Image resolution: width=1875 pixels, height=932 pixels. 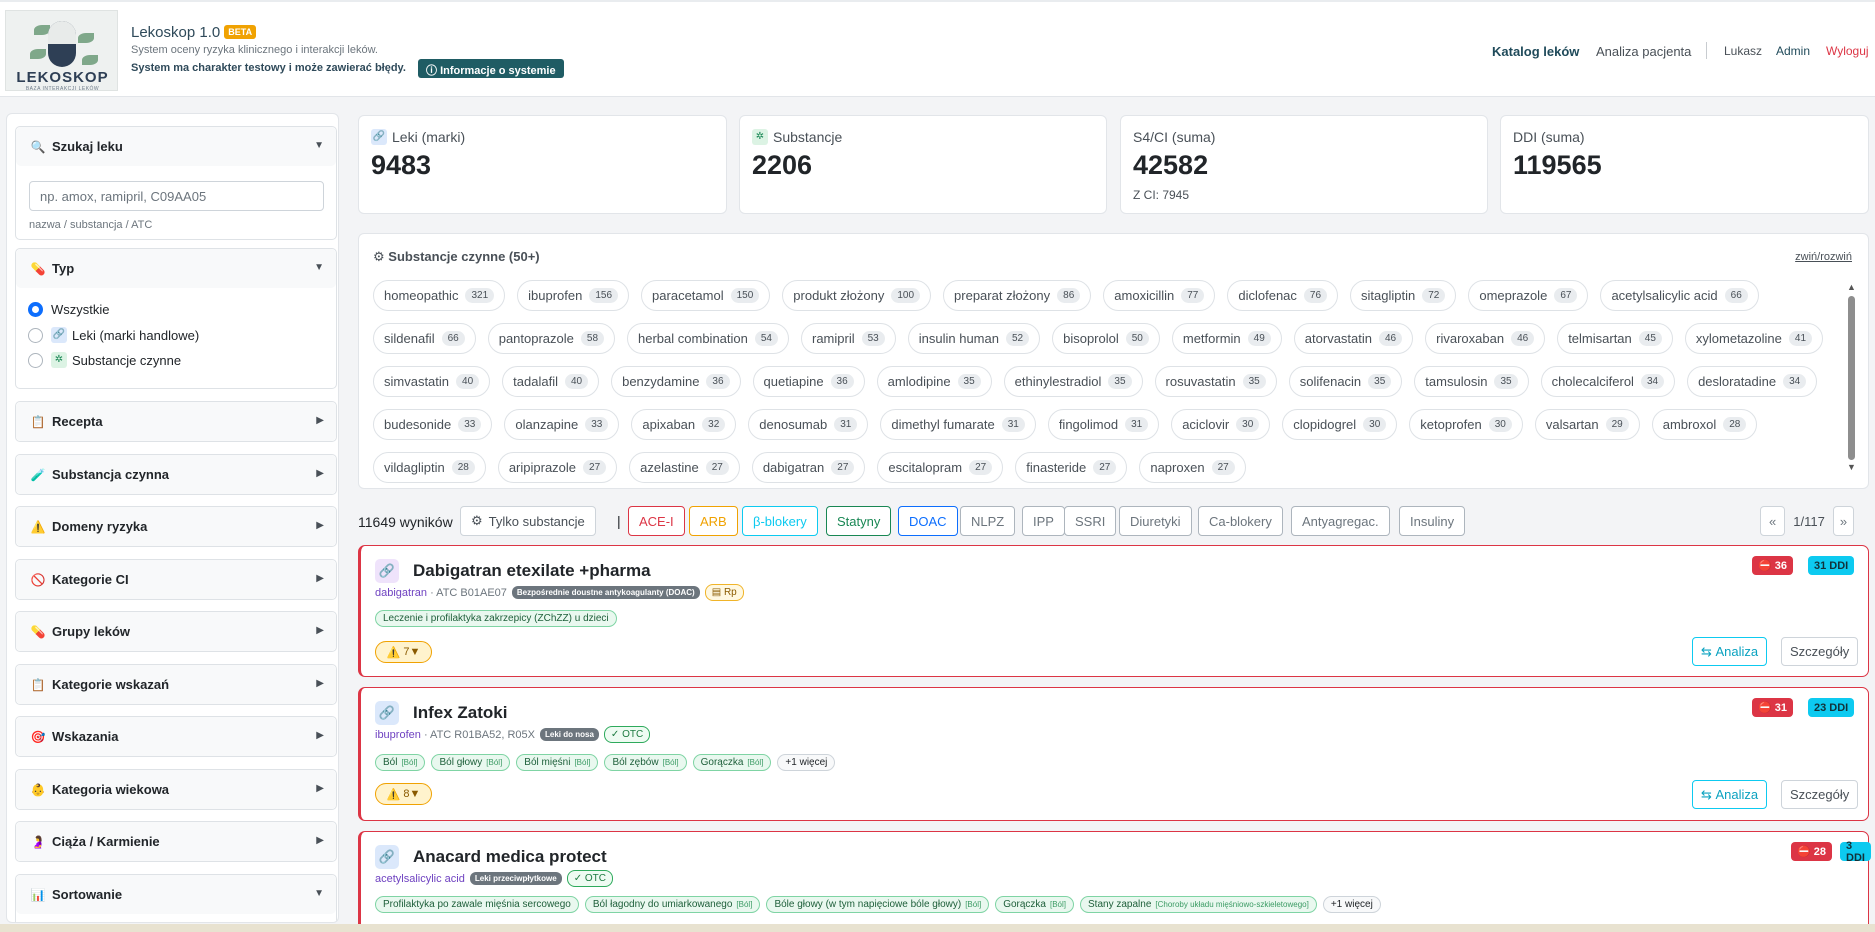 What do you see at coordinates (934, 381) in the screenshot?
I see `substance-chip: amlodipine 35` at bounding box center [934, 381].